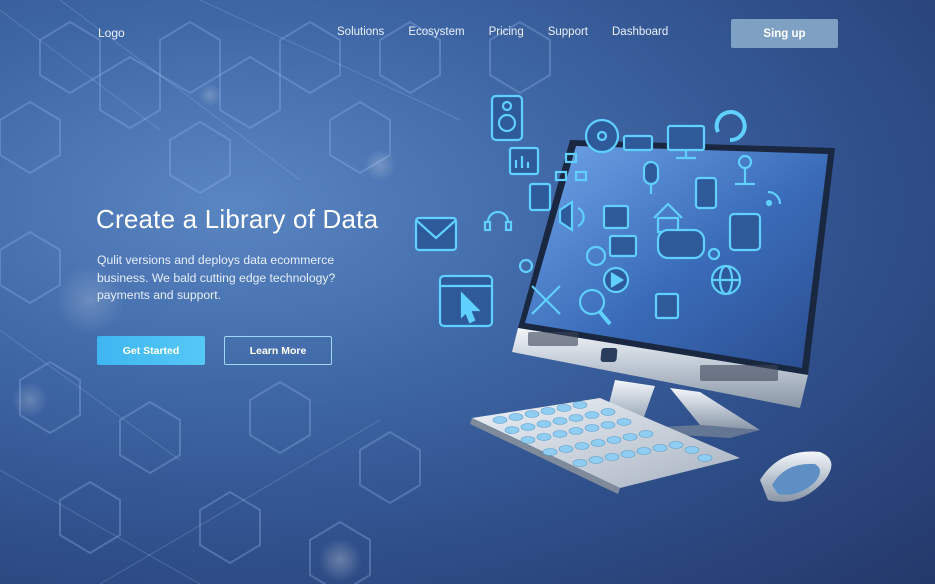 This screenshot has height=584, width=935. Describe the element at coordinates (602, 136) in the screenshot. I see `film-reel-icon` at that location.